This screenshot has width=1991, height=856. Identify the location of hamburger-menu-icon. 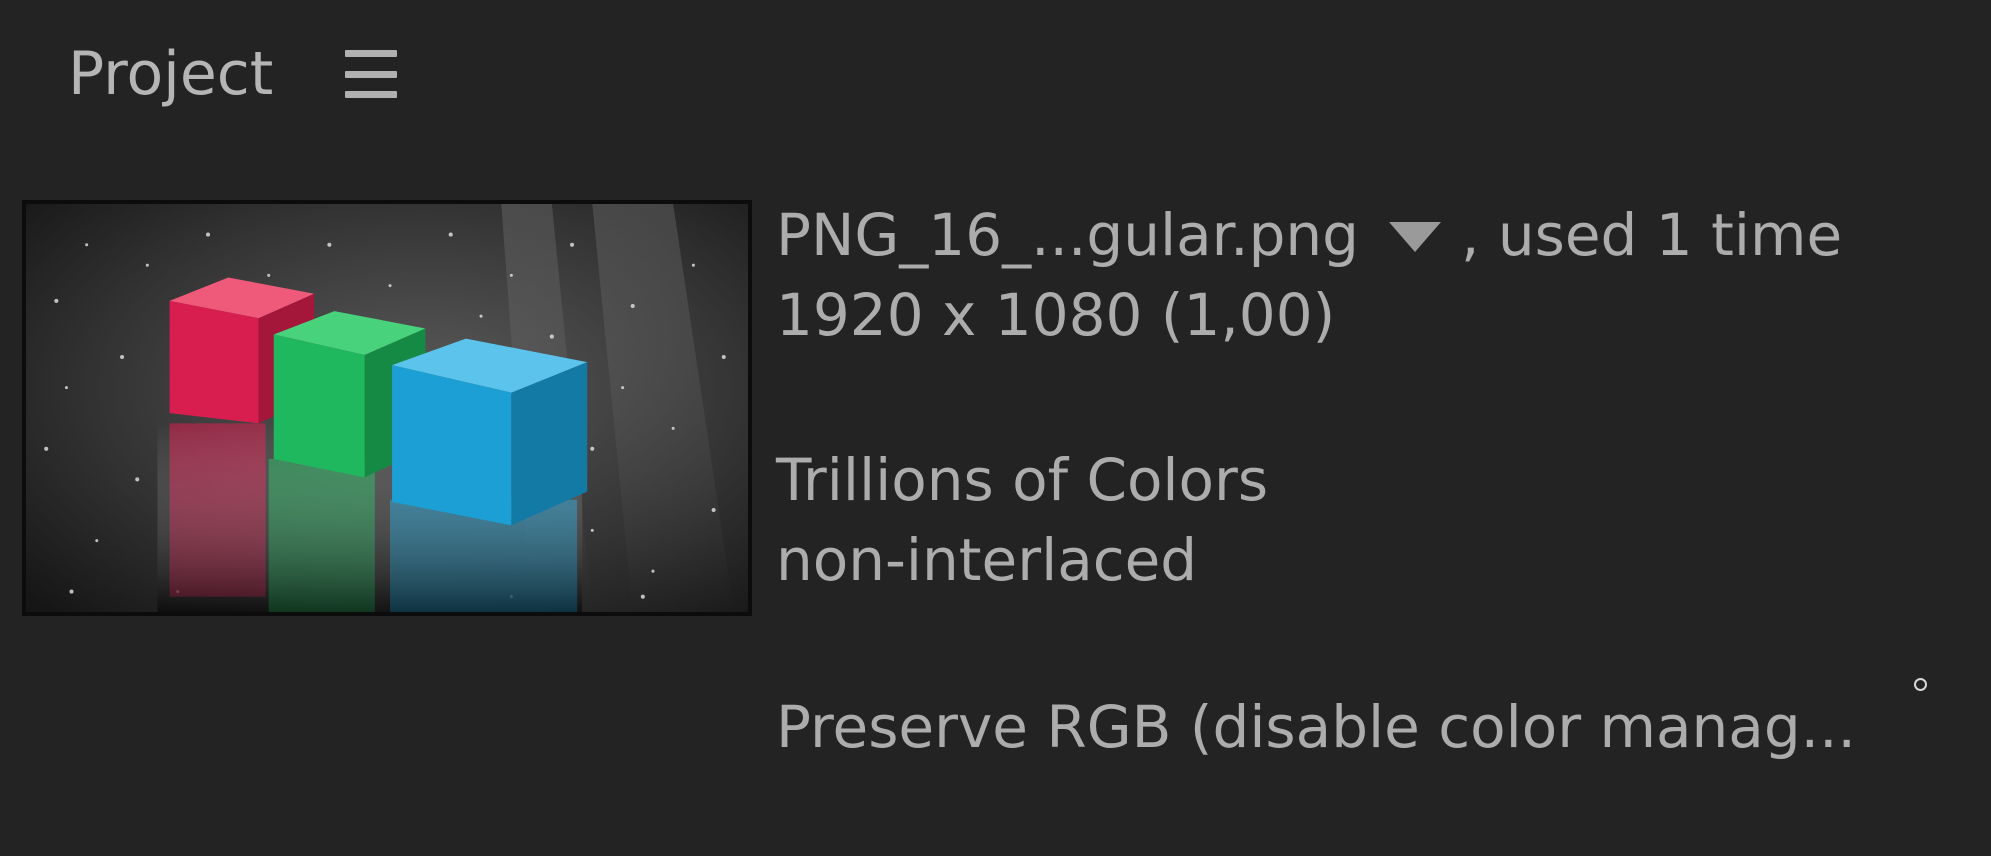
(371, 74).